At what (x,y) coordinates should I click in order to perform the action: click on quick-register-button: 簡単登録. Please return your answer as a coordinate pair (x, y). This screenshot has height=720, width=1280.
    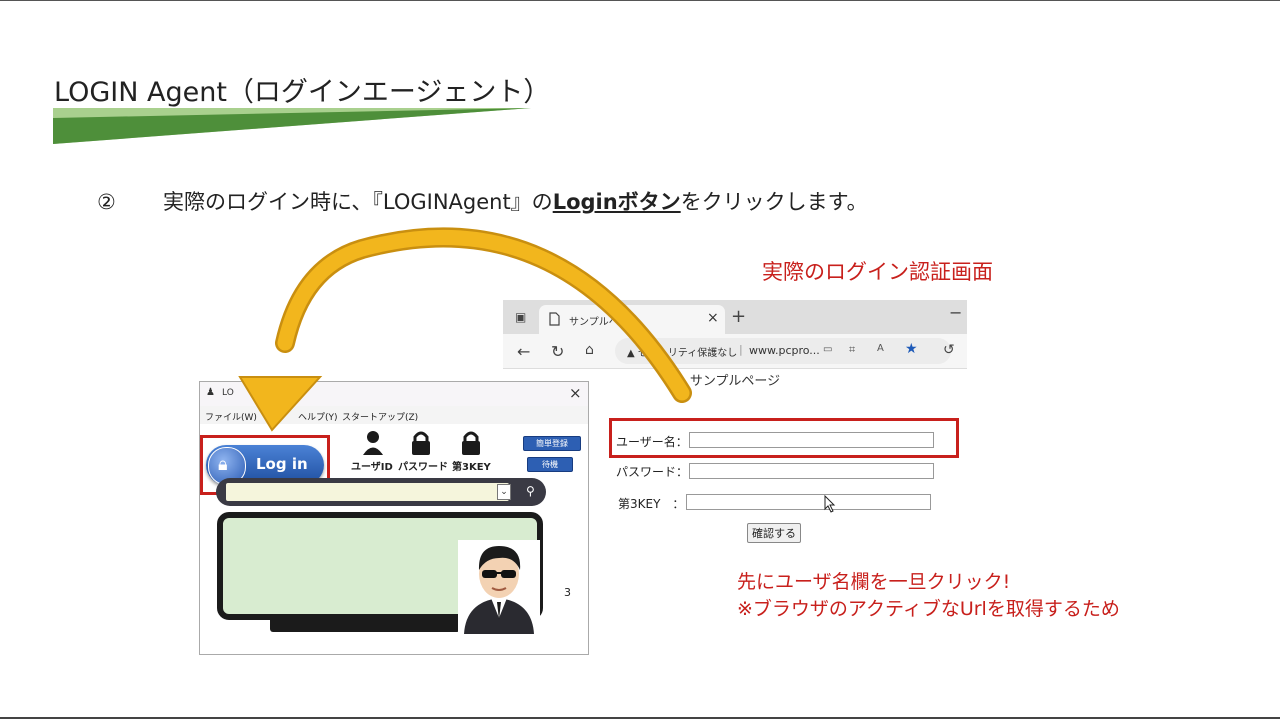
    Looking at the image, I should click on (552, 443).